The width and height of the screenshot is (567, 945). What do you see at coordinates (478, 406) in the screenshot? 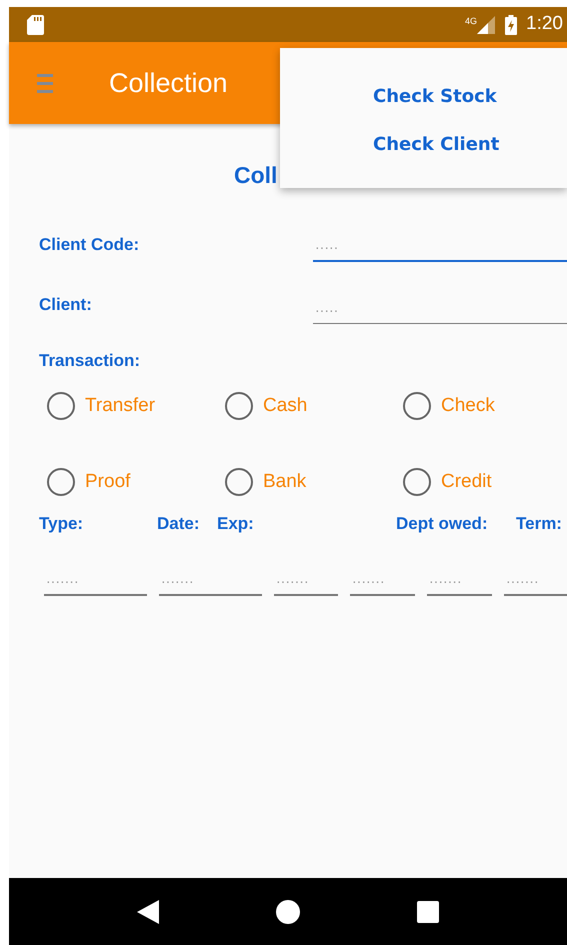
I see `radio-option: Check` at bounding box center [478, 406].